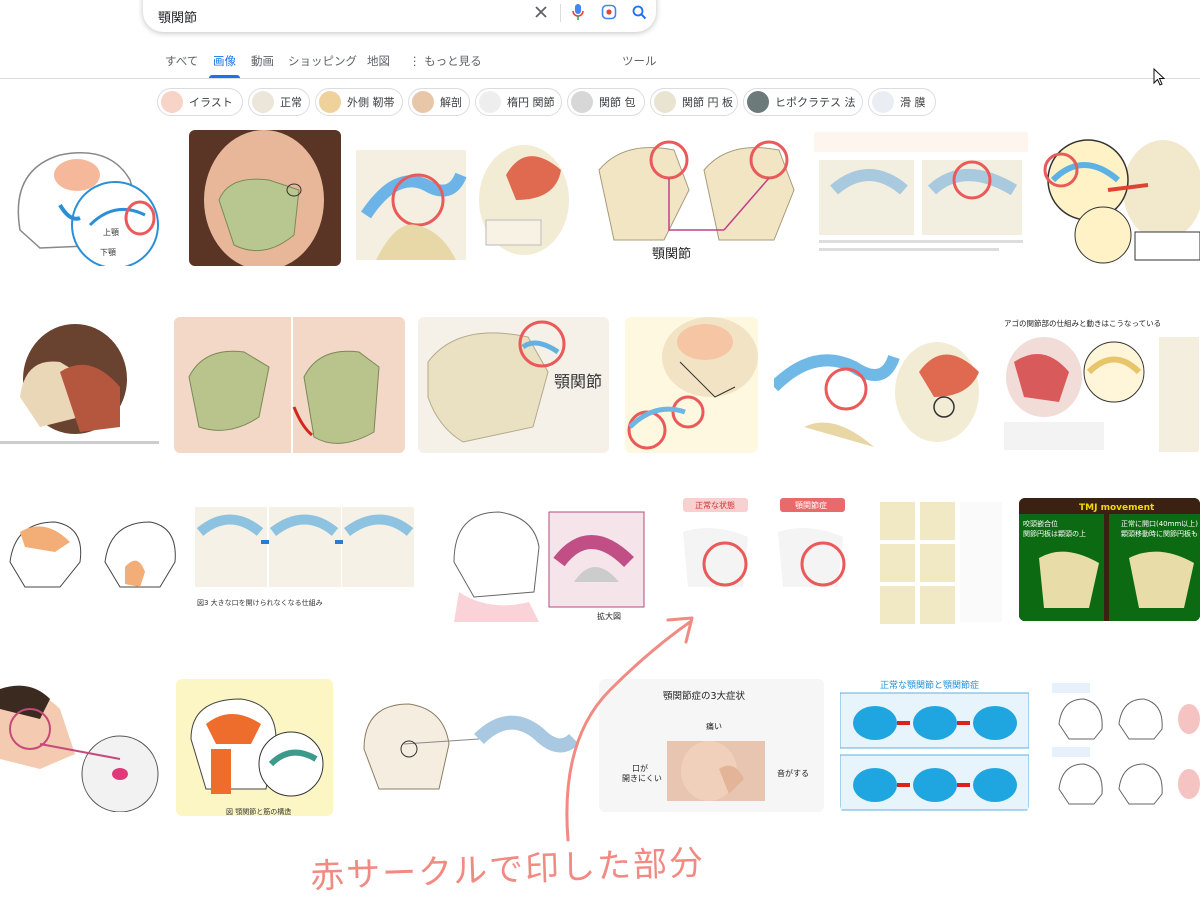 The height and width of the screenshot is (900, 1200). I want to click on tab-tools: ツール, so click(639, 61).